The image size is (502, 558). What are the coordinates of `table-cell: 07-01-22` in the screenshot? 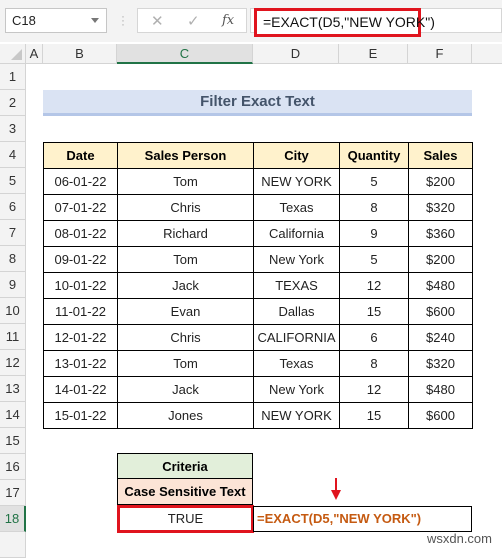 It's located at (80, 207).